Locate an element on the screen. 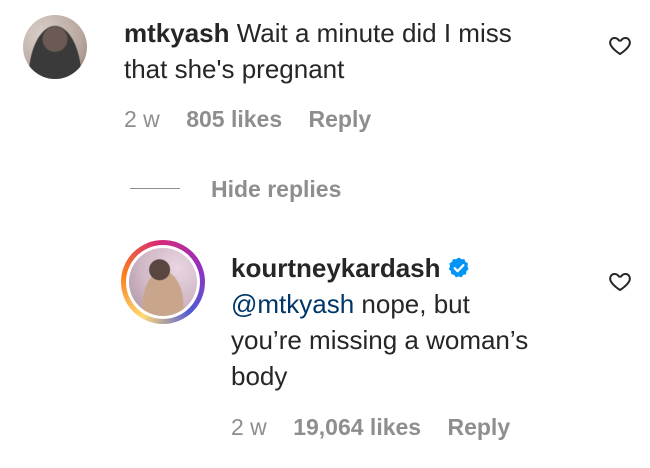 The width and height of the screenshot is (650, 468). reply-likes-count: 19,064 likes is located at coordinates (357, 427).